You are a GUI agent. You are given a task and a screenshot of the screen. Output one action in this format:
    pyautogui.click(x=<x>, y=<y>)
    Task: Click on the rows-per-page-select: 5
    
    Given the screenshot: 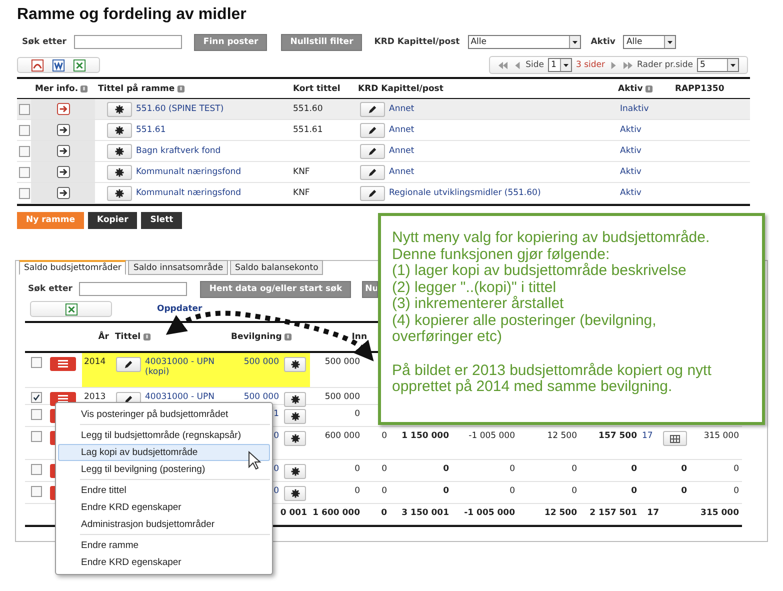 What is the action you would take?
    pyautogui.click(x=718, y=65)
    